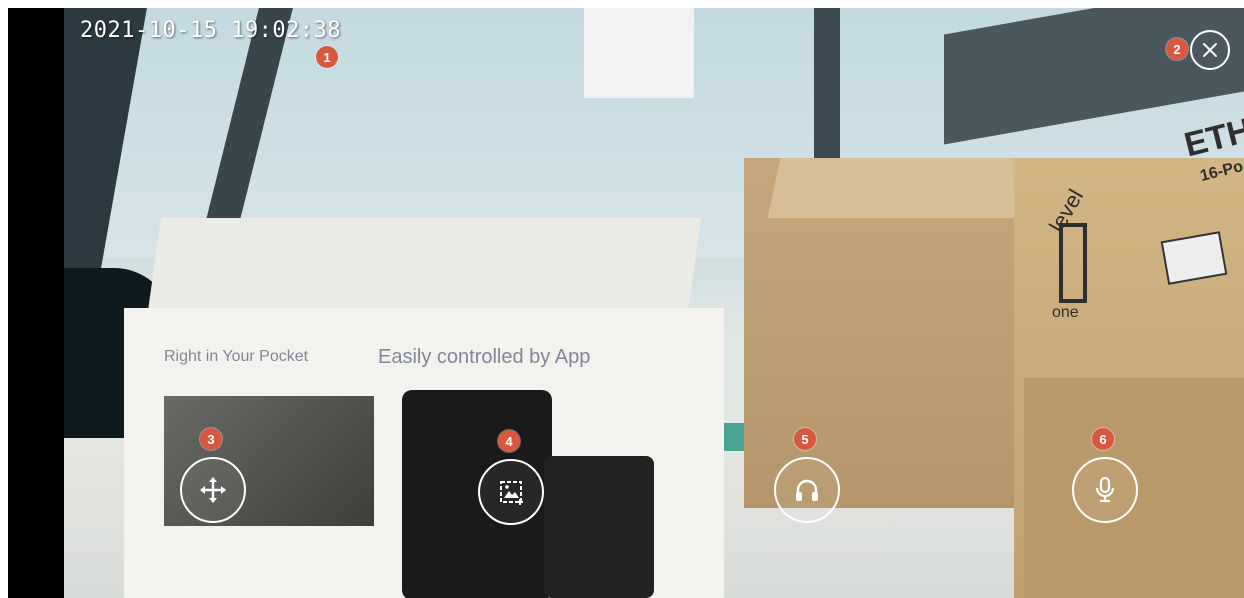  Describe the element at coordinates (899, 188) in the screenshot. I see `cardboard-box-middle-flap` at that location.